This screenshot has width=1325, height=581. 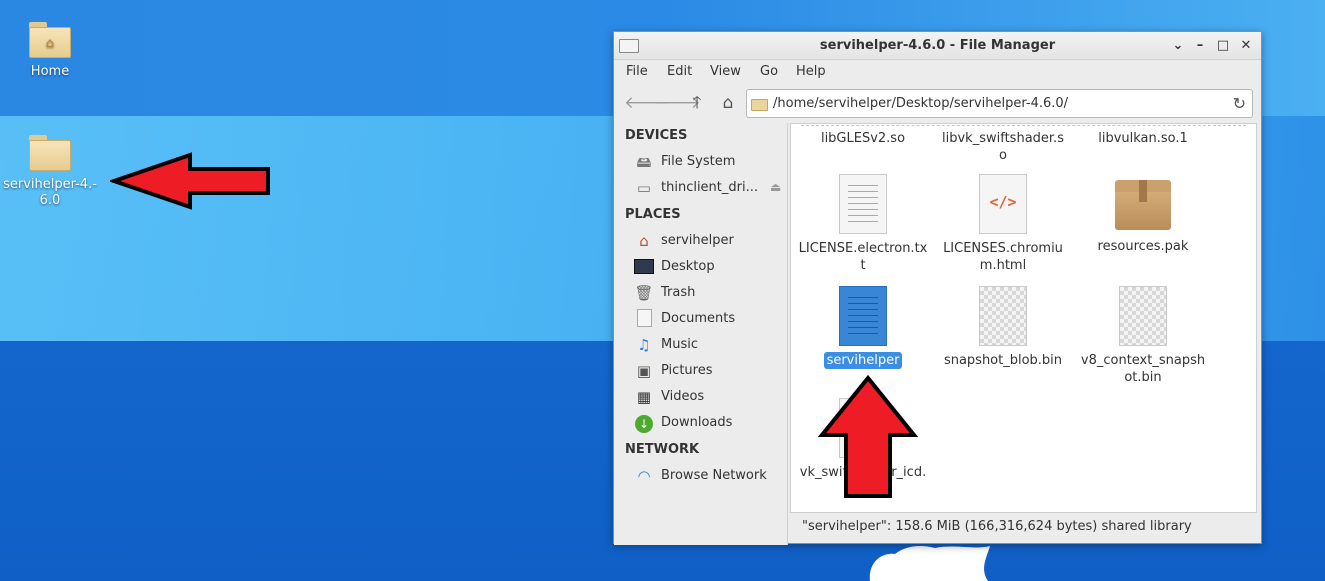 I want to click on text-document-icon, so click(x=863, y=204).